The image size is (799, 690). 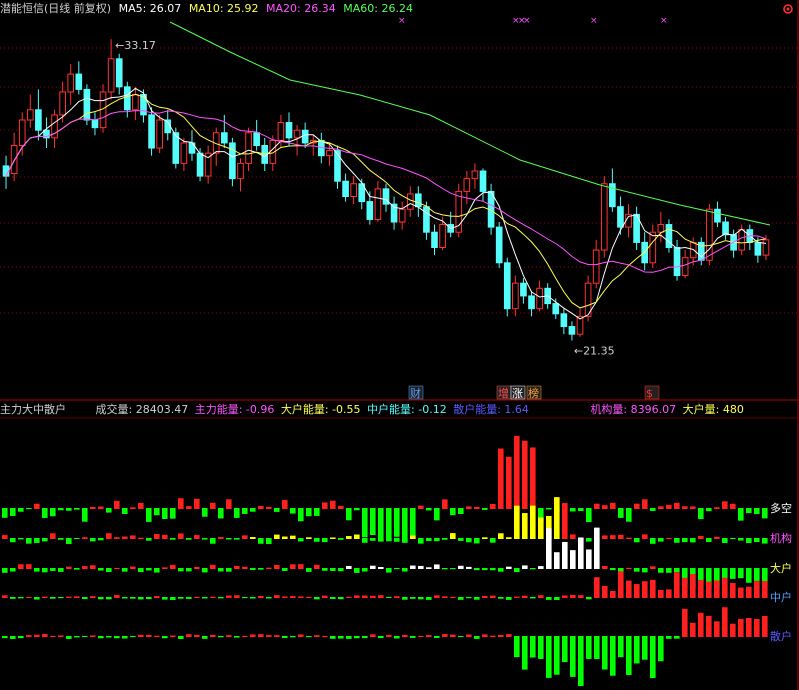 What do you see at coordinates (781, 597) in the screenshot?
I see `indicator-row-label: 中户` at bounding box center [781, 597].